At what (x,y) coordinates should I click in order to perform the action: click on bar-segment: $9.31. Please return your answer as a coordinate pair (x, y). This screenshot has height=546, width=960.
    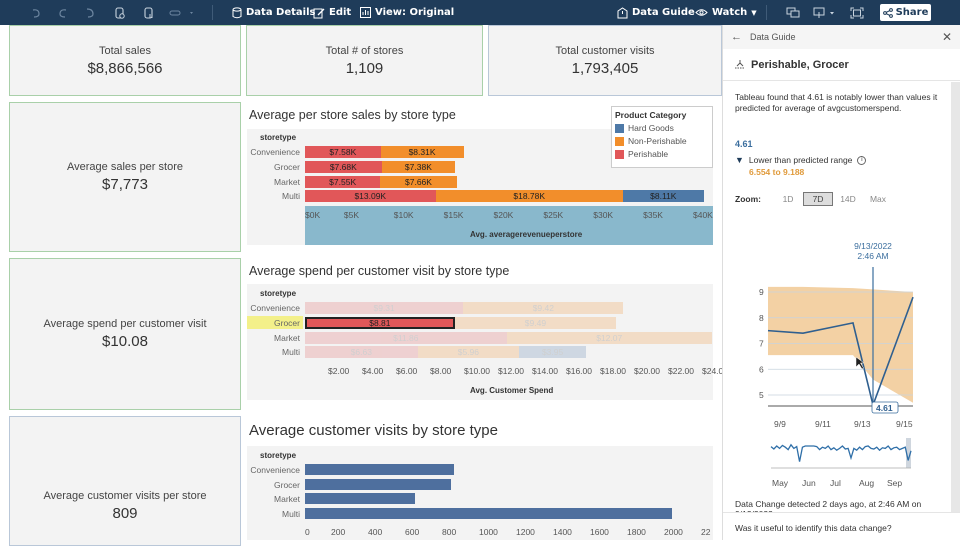
    Looking at the image, I should click on (384, 308).